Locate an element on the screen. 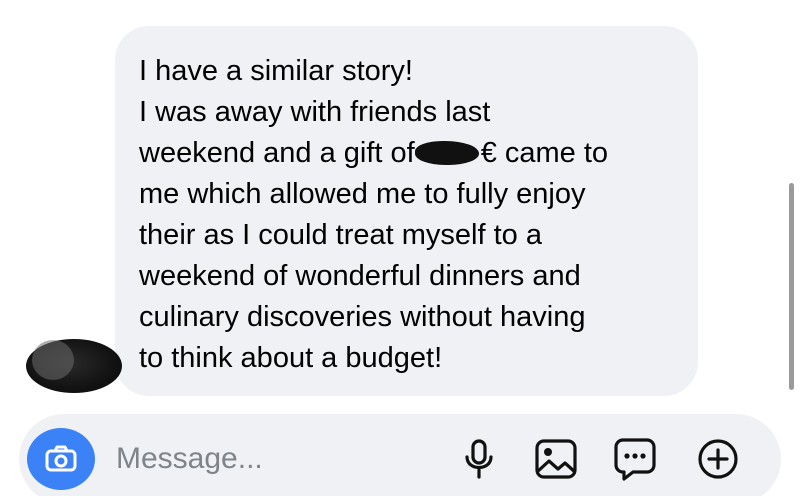 This screenshot has height=496, width=800. gallery-button is located at coordinates (556, 459).